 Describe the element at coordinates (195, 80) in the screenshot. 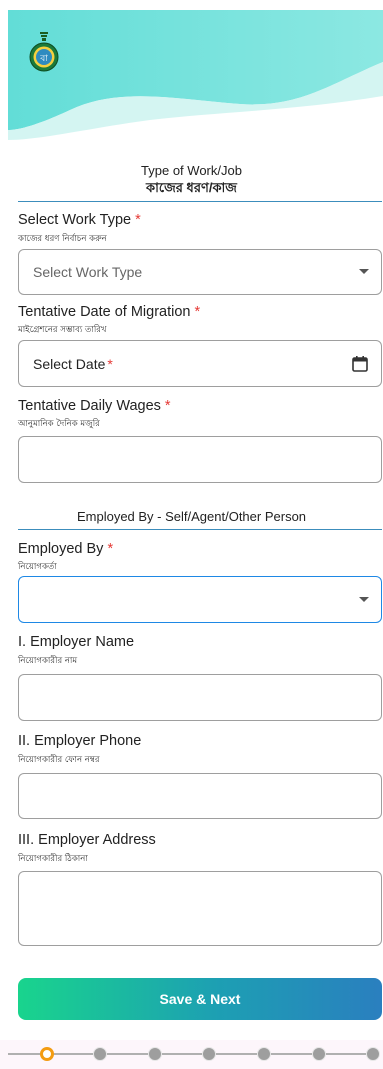

I see `header-wave` at that location.